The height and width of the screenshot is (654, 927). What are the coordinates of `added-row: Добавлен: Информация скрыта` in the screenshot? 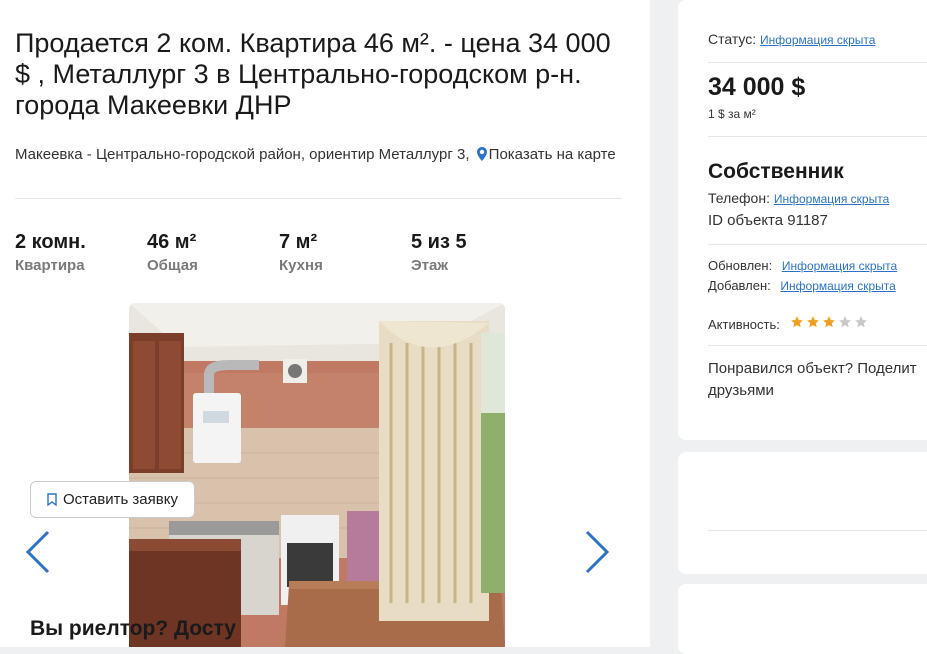 It's located at (802, 285).